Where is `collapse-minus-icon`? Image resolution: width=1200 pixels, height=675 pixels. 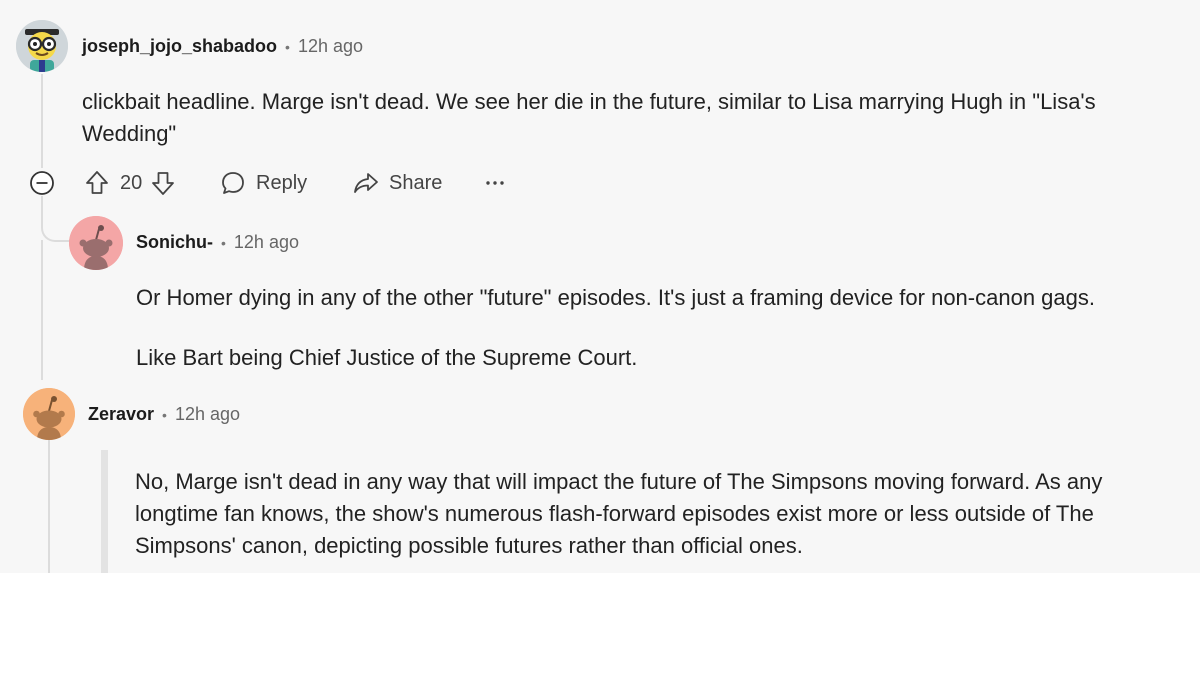
collapse-minus-icon is located at coordinates (42, 183).